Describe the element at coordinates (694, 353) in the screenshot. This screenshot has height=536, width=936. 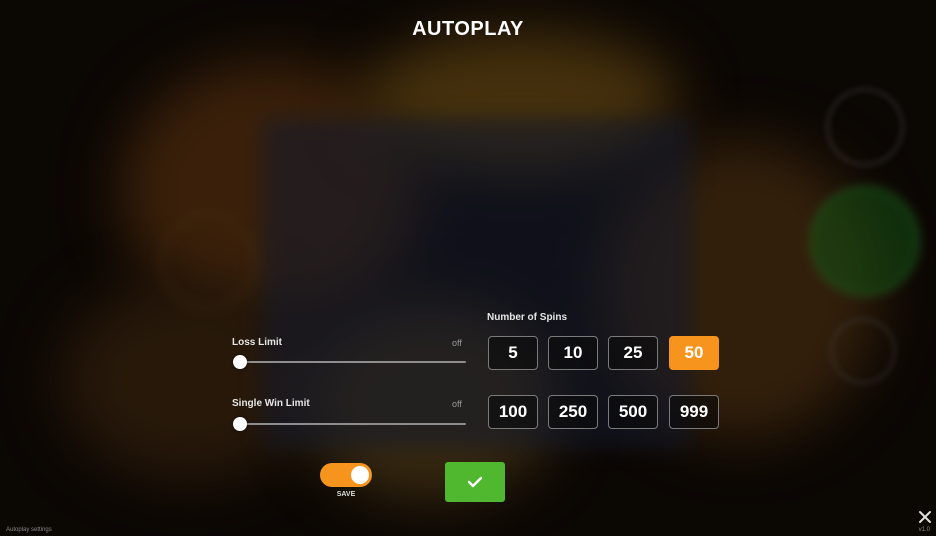
I see `spins-option-50: 50` at that location.